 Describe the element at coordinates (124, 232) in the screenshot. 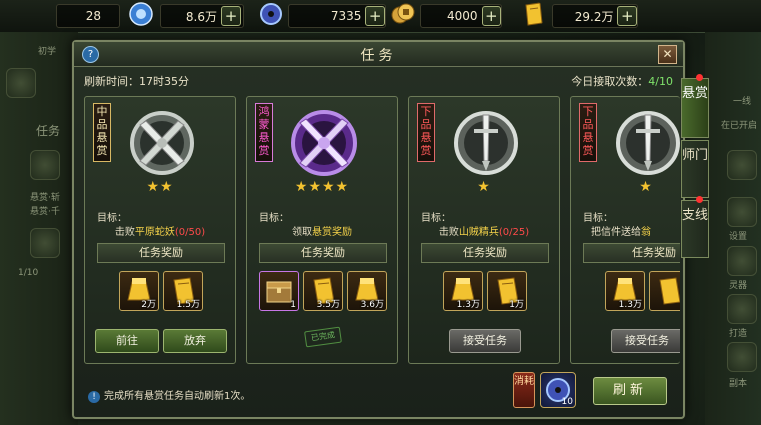

I see `goal-prefix: 击败` at that location.